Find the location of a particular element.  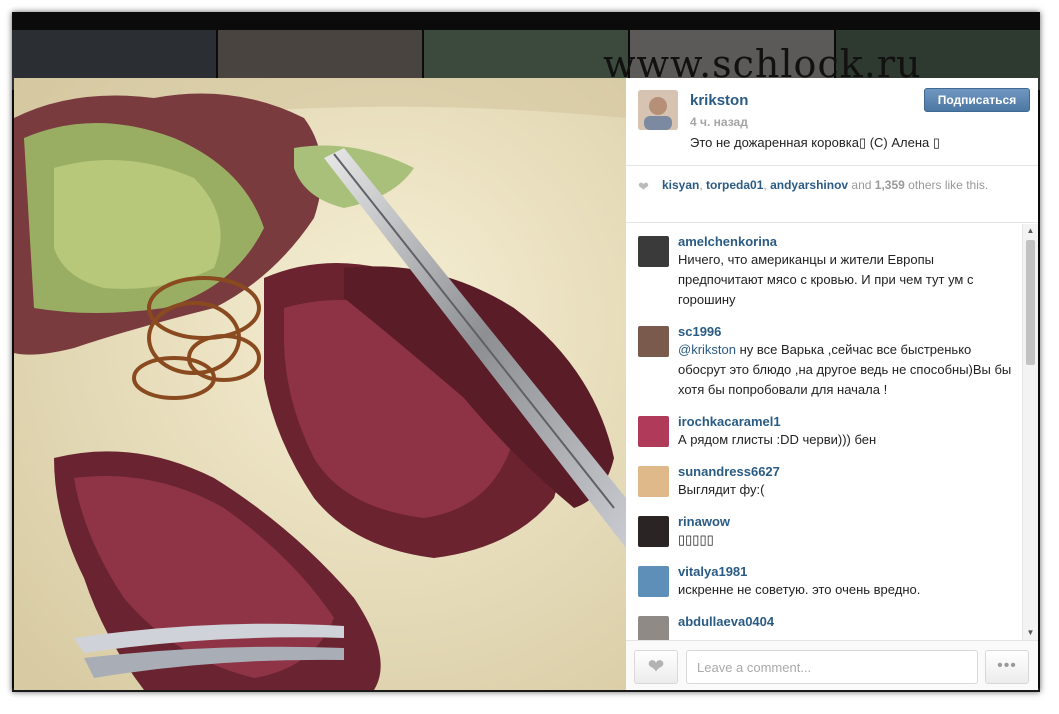

liker-link: kisyan is located at coordinates (680, 185).